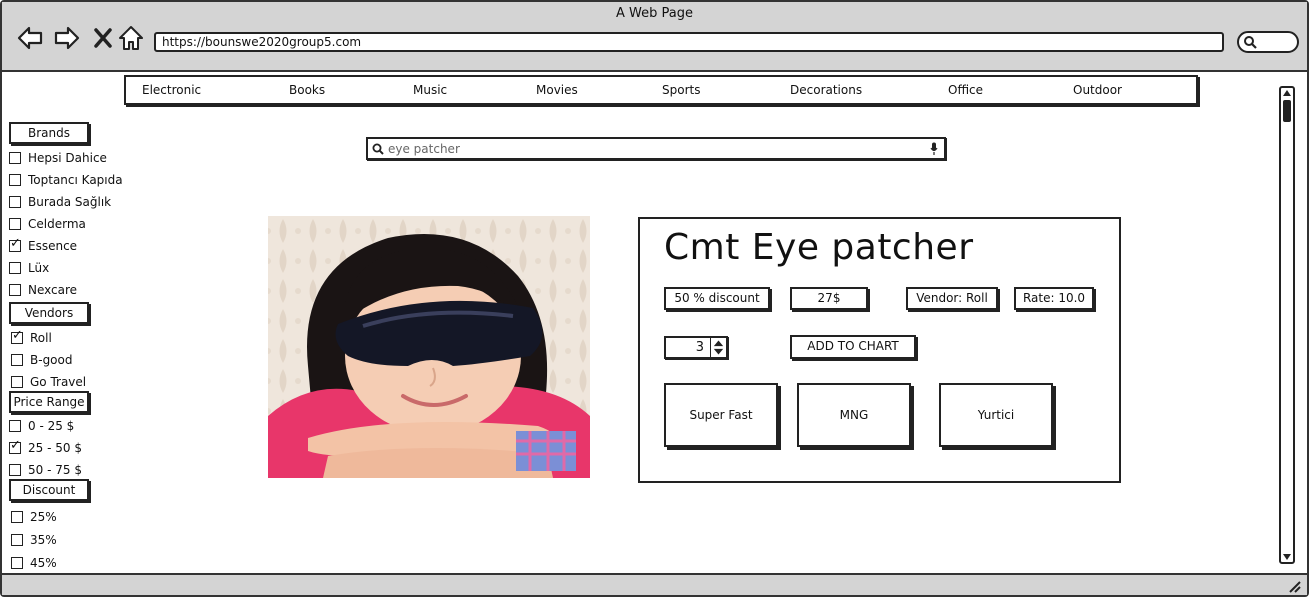 This screenshot has height=597, width=1309. What do you see at coordinates (1268, 42) in the screenshot?
I see `browser-search-box` at bounding box center [1268, 42].